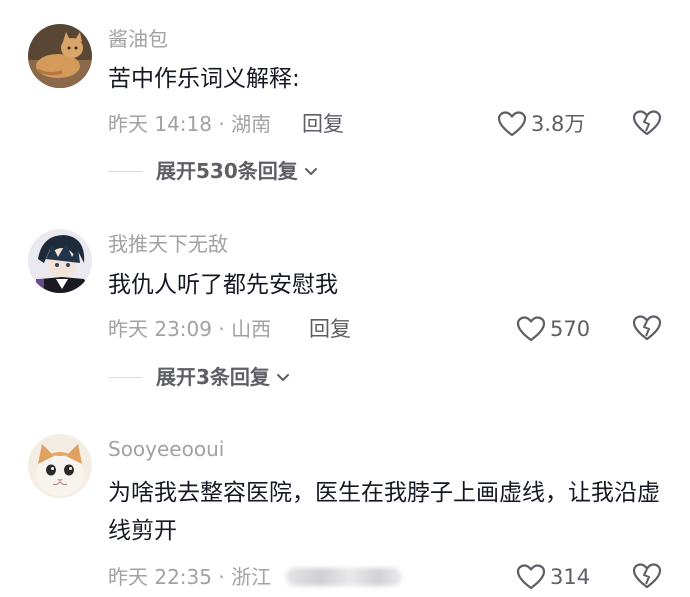 Image resolution: width=690 pixels, height=597 pixels. I want to click on expand-replies-label: 展开530条回复, so click(227, 171).